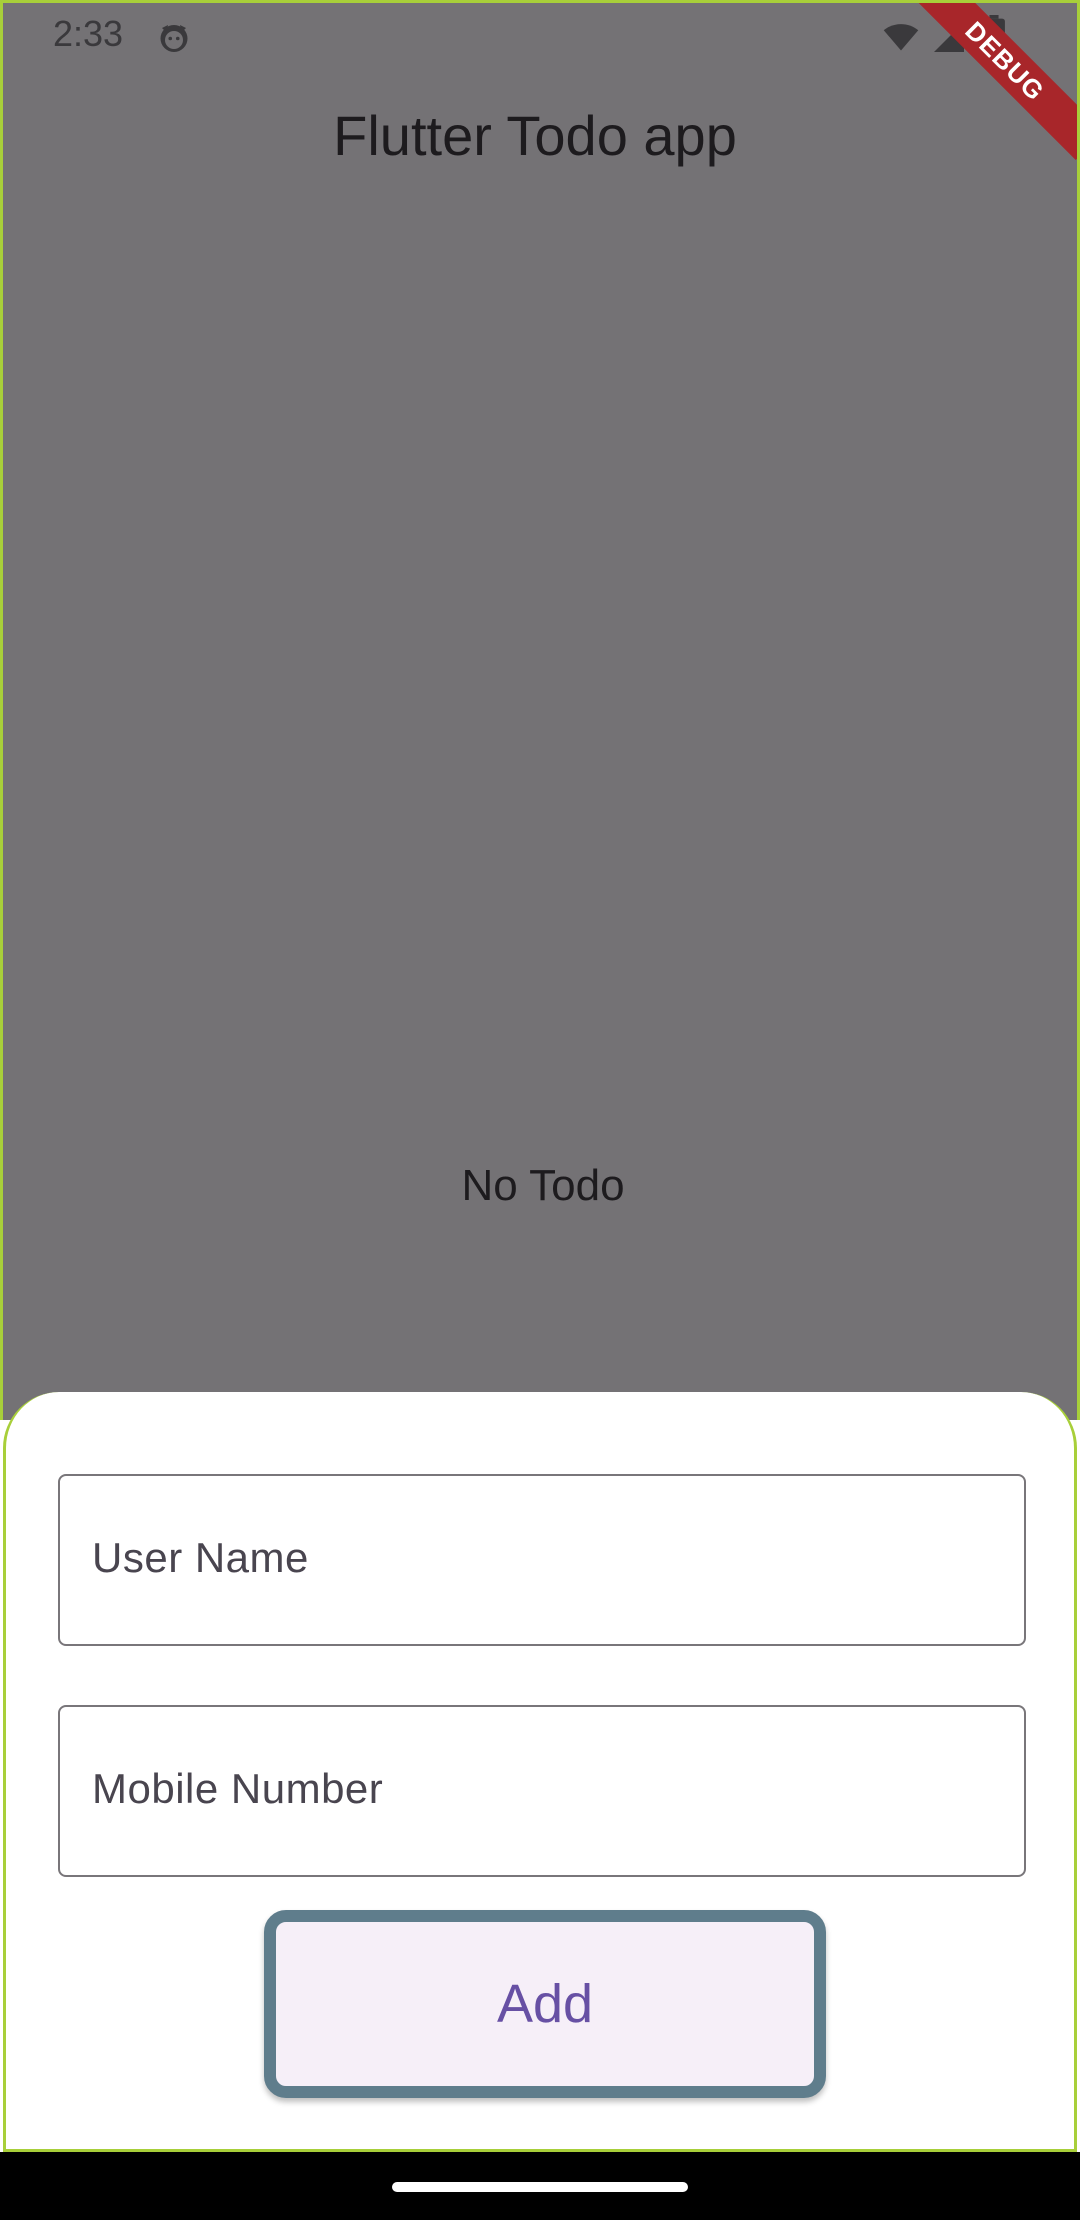  Describe the element at coordinates (200, 1557) in the screenshot. I see `user-name-label: User Name` at that location.